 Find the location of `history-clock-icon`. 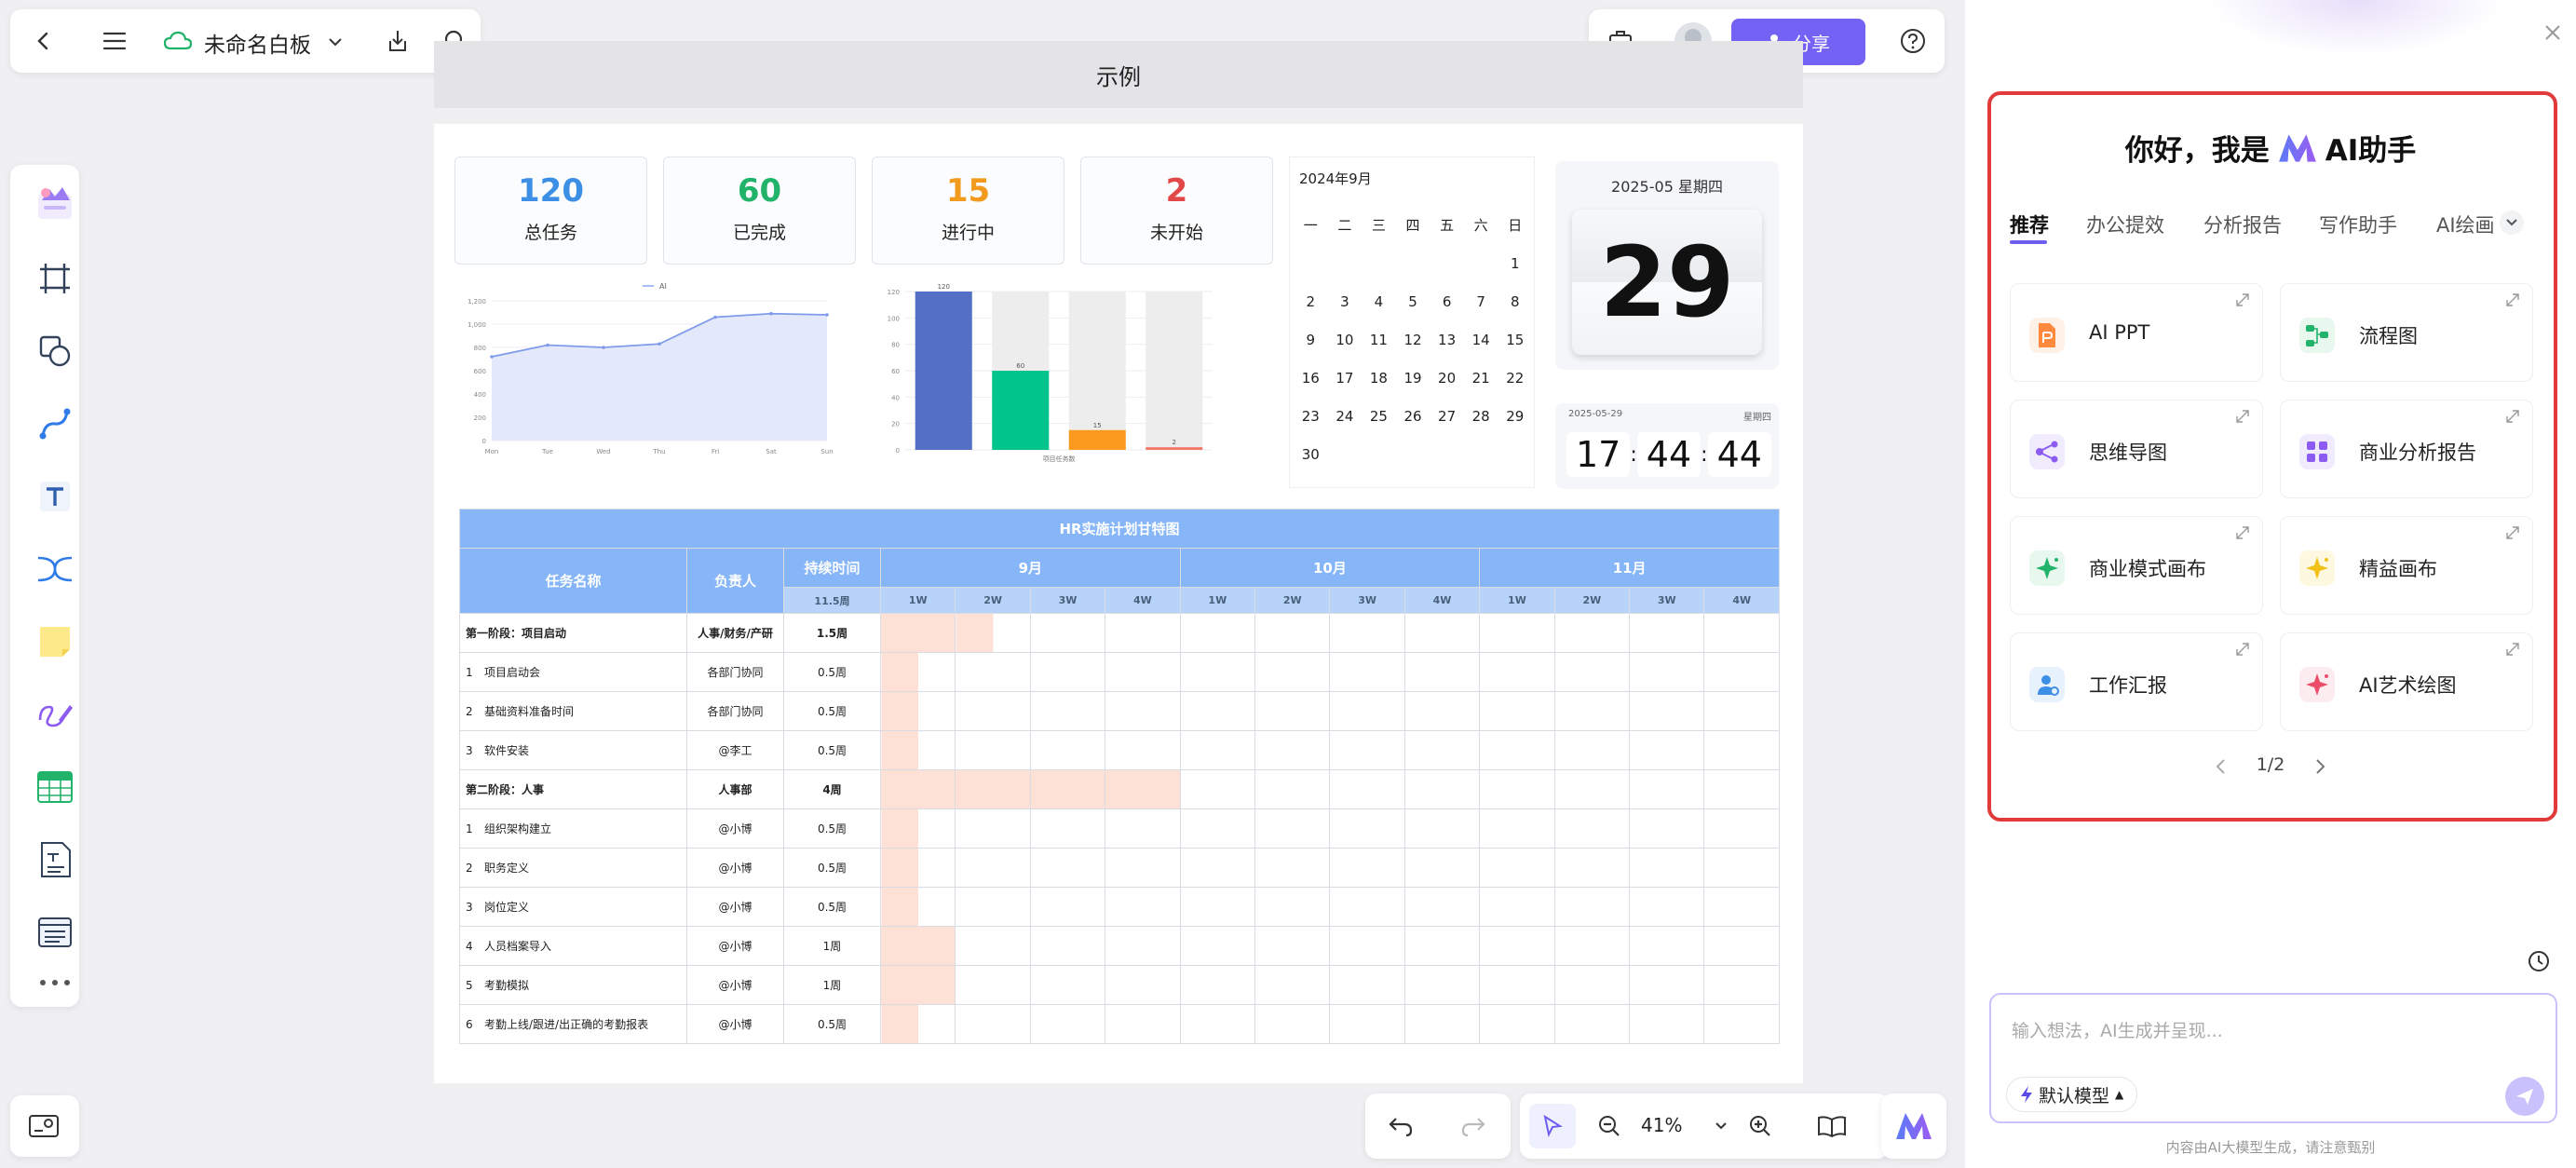

history-clock-icon is located at coordinates (2539, 961).